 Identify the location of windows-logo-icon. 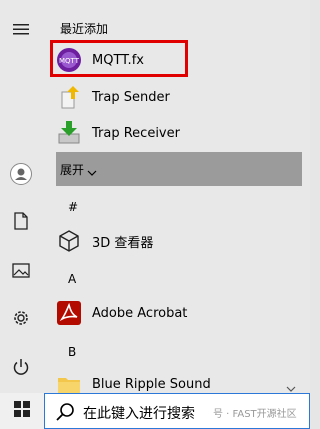
(22, 411).